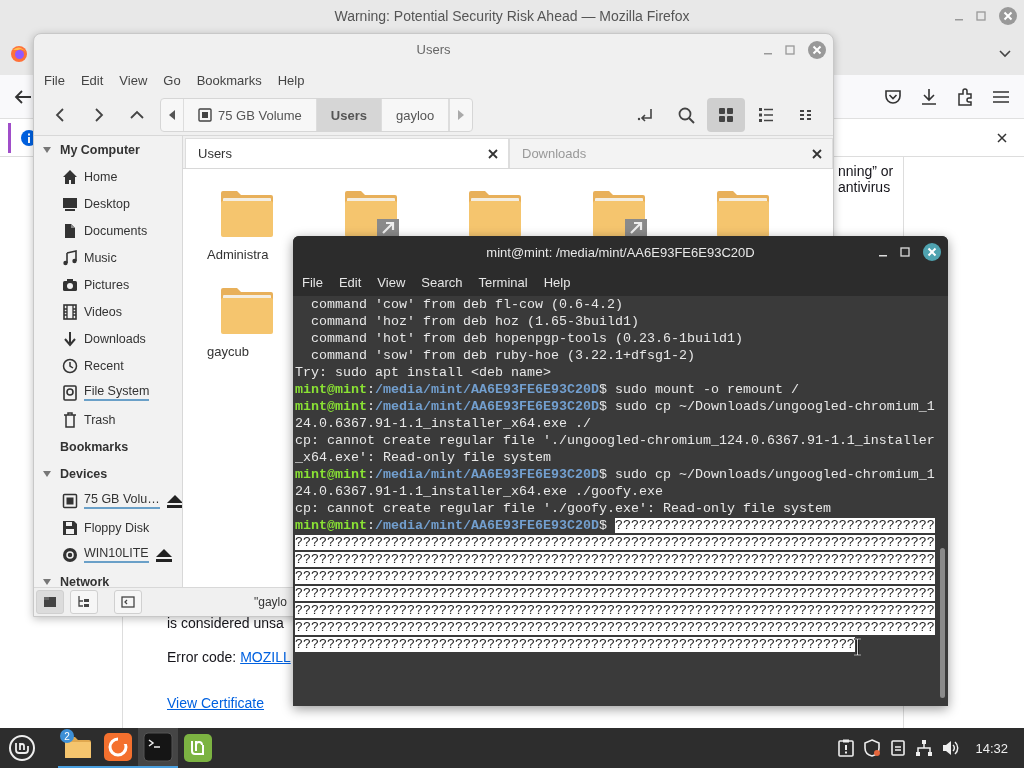 The height and width of the screenshot is (768, 1024). Describe the element at coordinates (107, 284) in the screenshot. I see `sidebar-item: Pictures` at that location.